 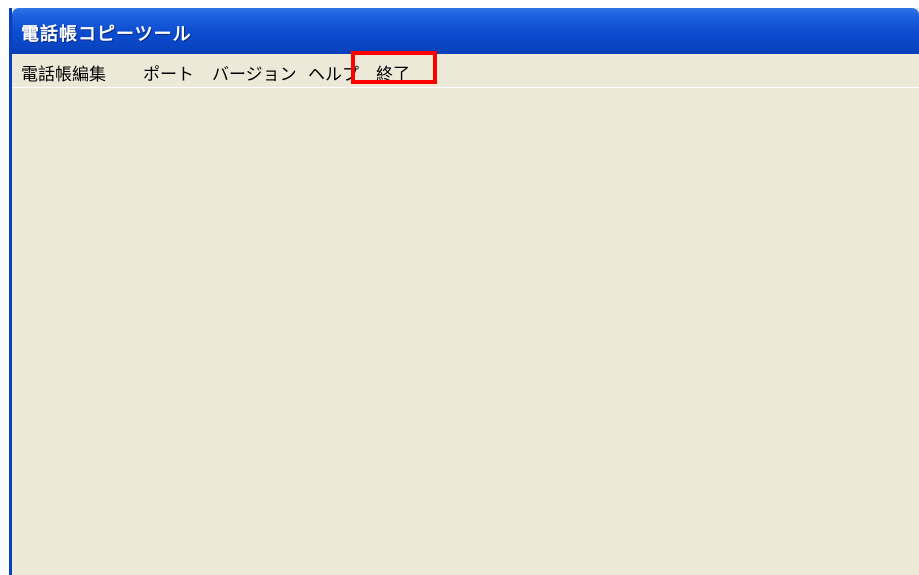 I want to click on title-bar: 電話帳コピーツール, so click(x=465, y=31).